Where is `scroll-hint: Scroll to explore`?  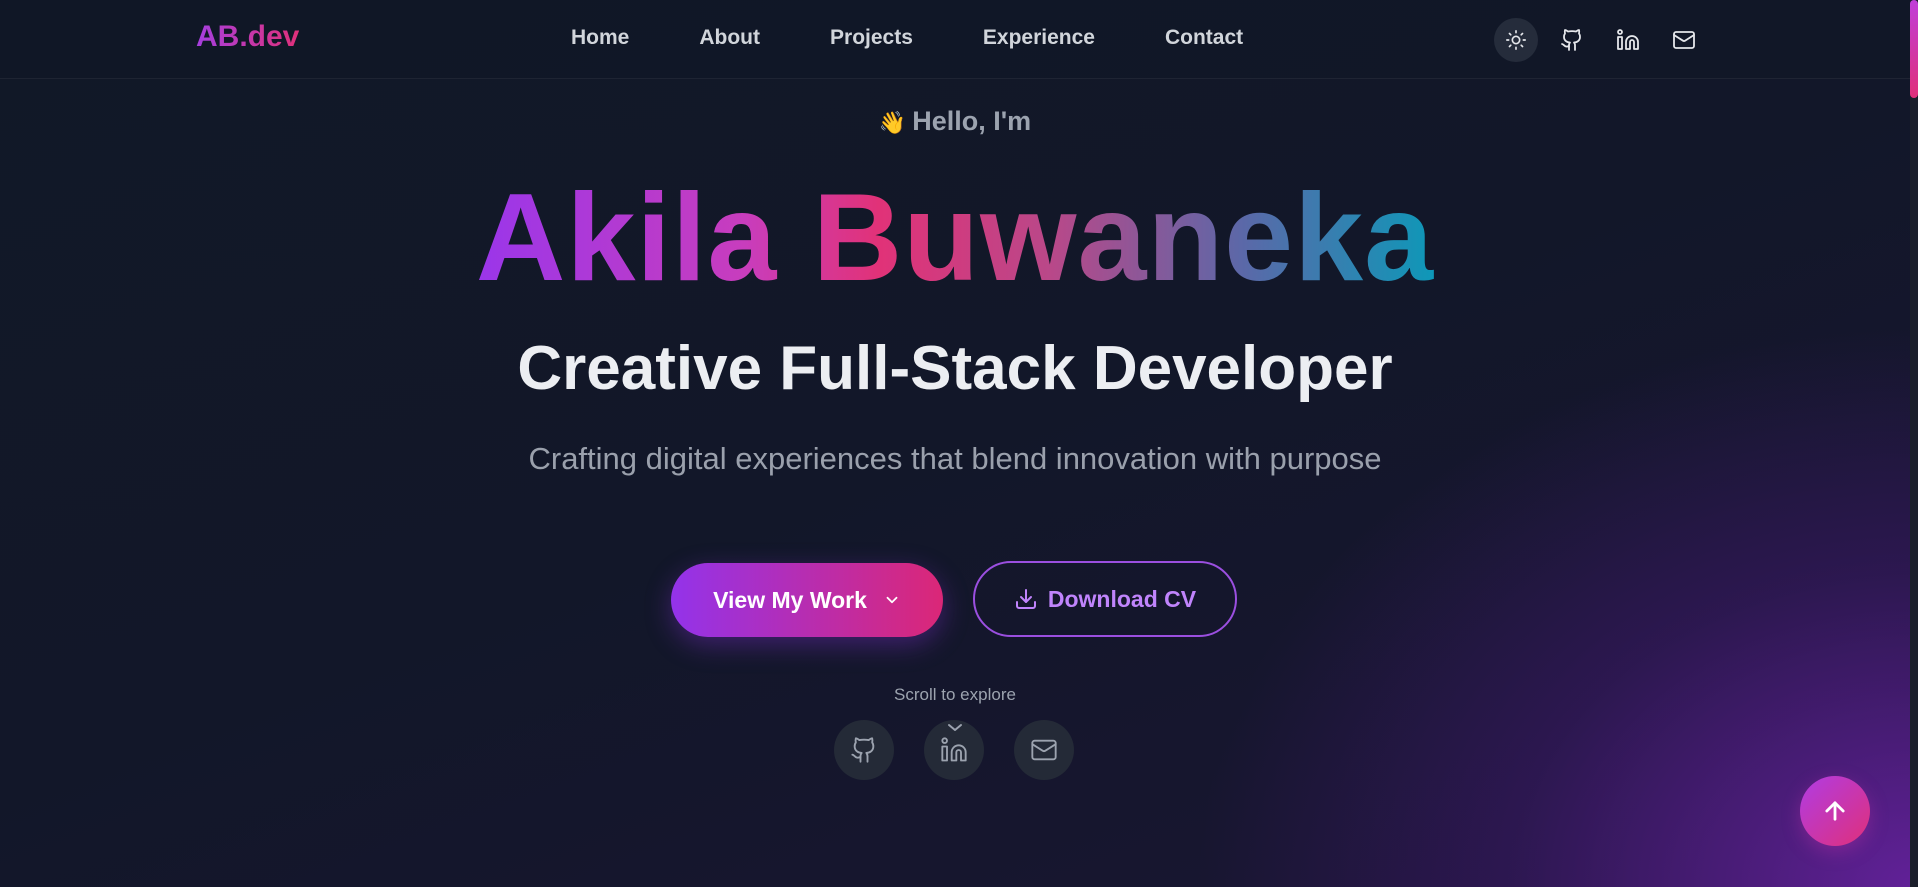 scroll-hint: Scroll to explore is located at coordinates (955, 694).